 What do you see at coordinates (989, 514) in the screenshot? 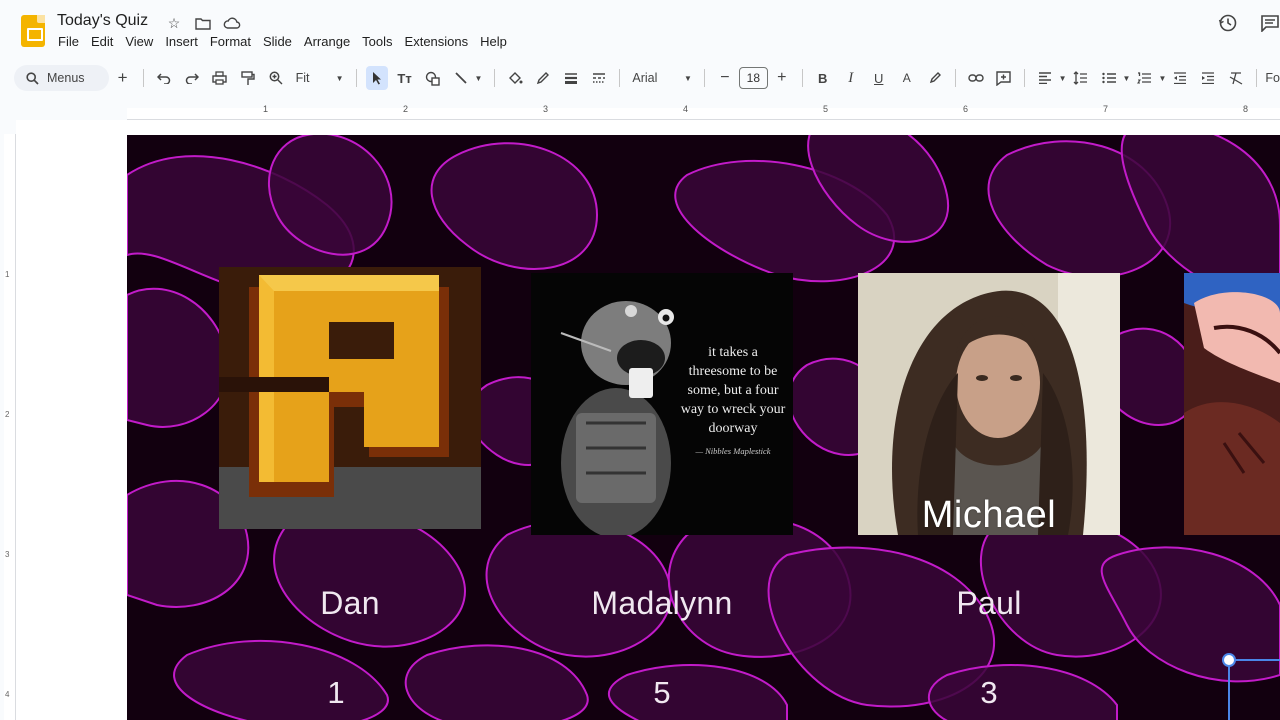
I see `image-caption: Michael` at bounding box center [989, 514].